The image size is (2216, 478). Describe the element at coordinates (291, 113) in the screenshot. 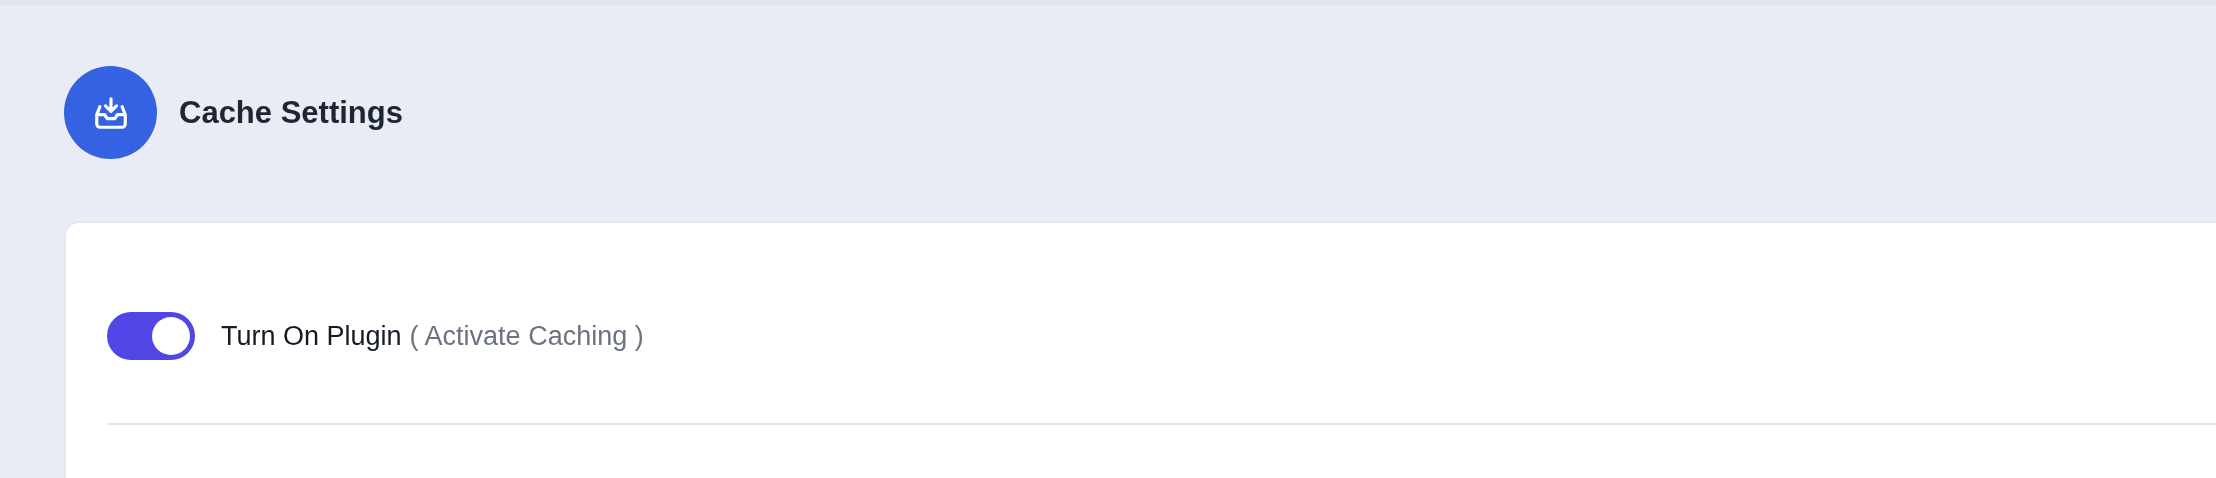

I see `page-title: Cache Settings` at that location.